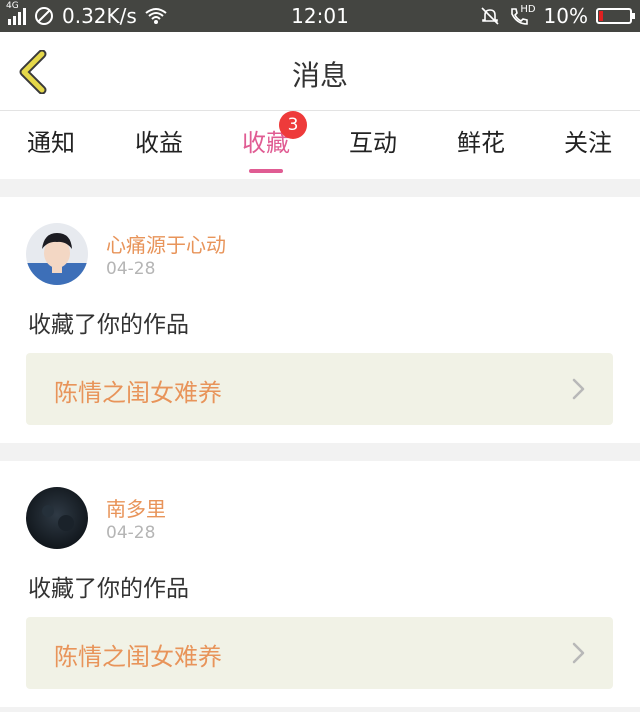 This screenshot has height=712, width=640. I want to click on tab-flowers: 鲜花, so click(481, 140).